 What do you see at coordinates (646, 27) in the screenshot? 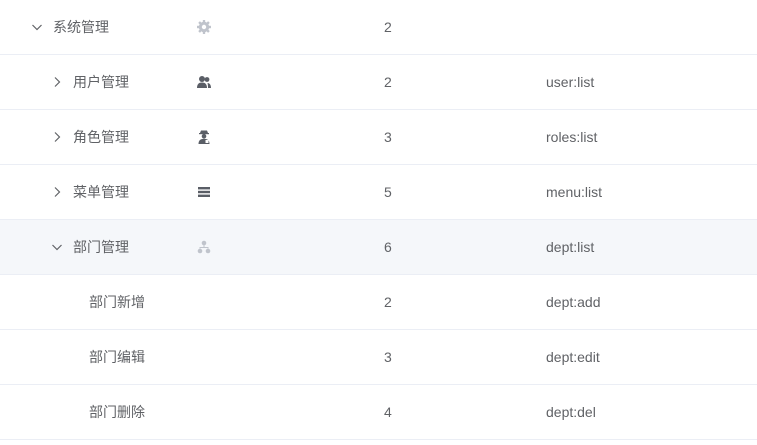
I see `permission-cell` at bounding box center [646, 27].